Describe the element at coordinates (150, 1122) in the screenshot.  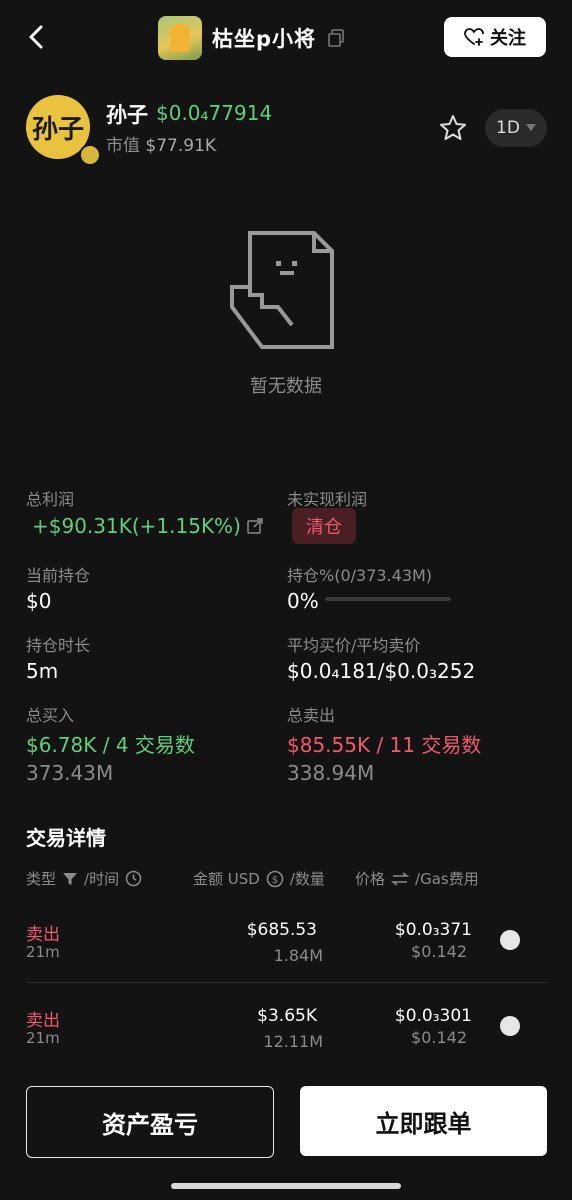
I see `pnl-button: 资产盈亏` at that location.